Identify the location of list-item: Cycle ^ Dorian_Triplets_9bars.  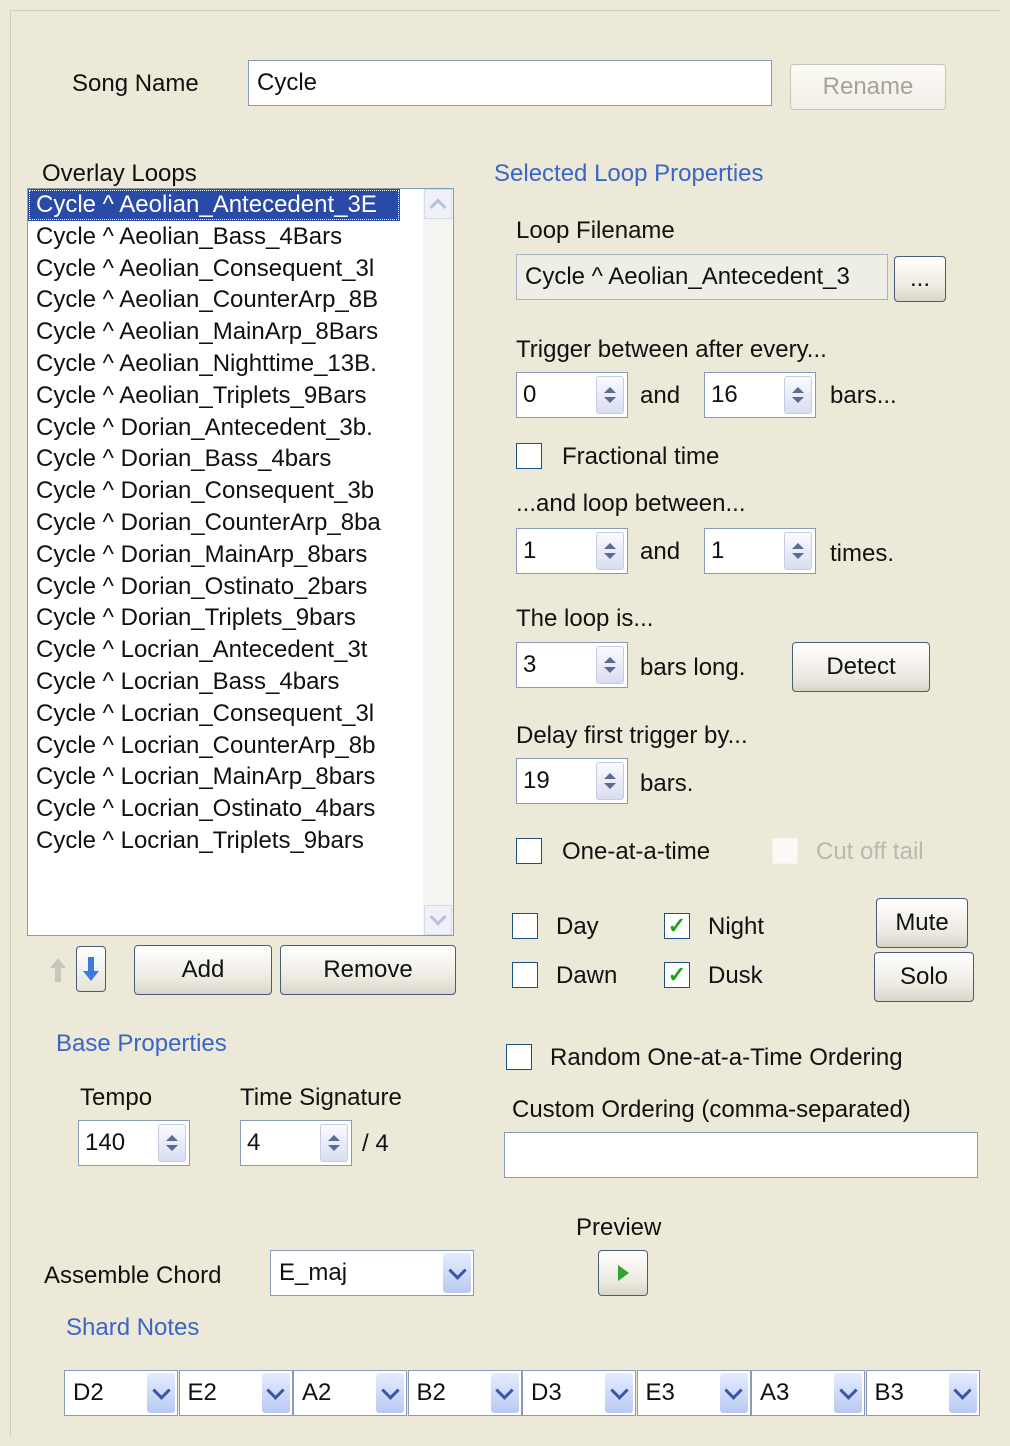
(214, 618).